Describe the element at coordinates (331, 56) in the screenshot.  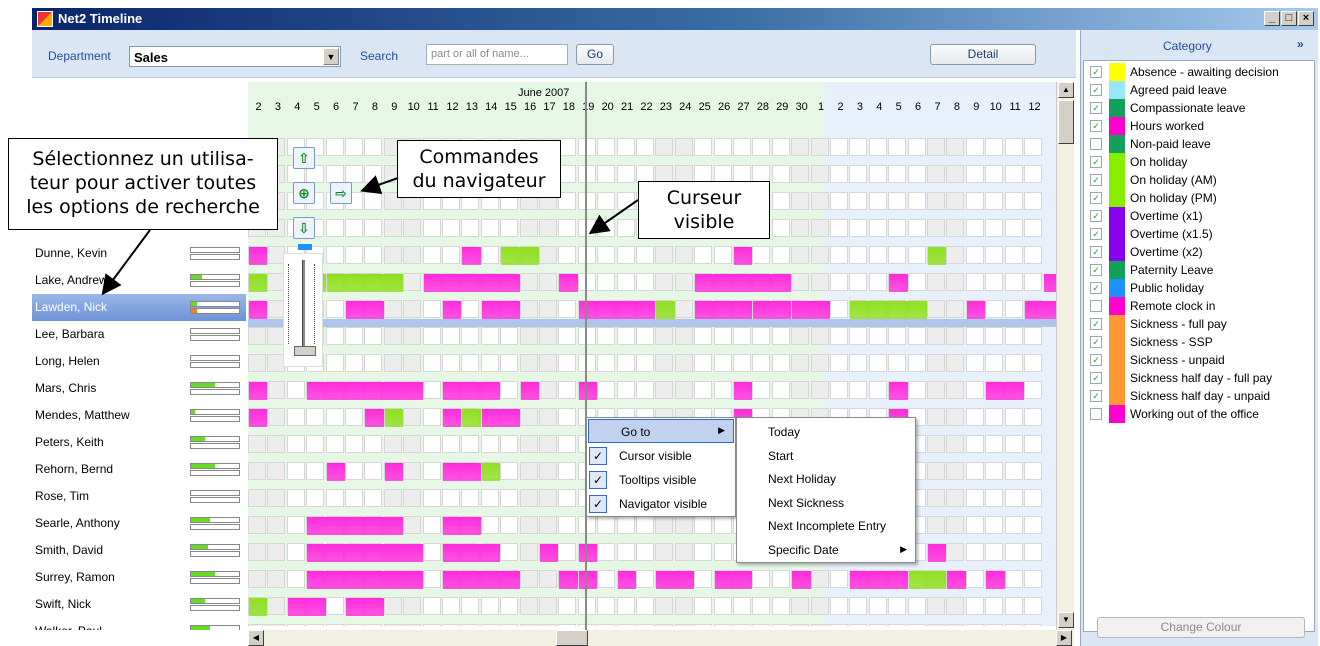
I see `chevron-down-icon: ▼` at that location.